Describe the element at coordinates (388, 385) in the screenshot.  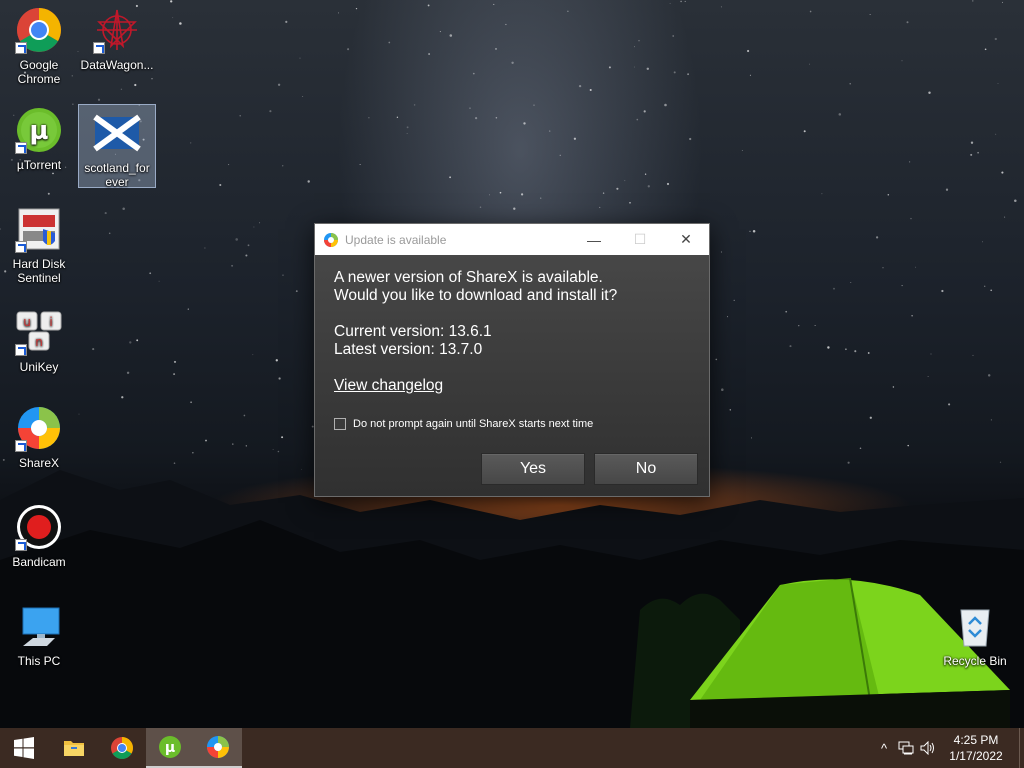
I see `view-changelog-link: View changelog` at that location.